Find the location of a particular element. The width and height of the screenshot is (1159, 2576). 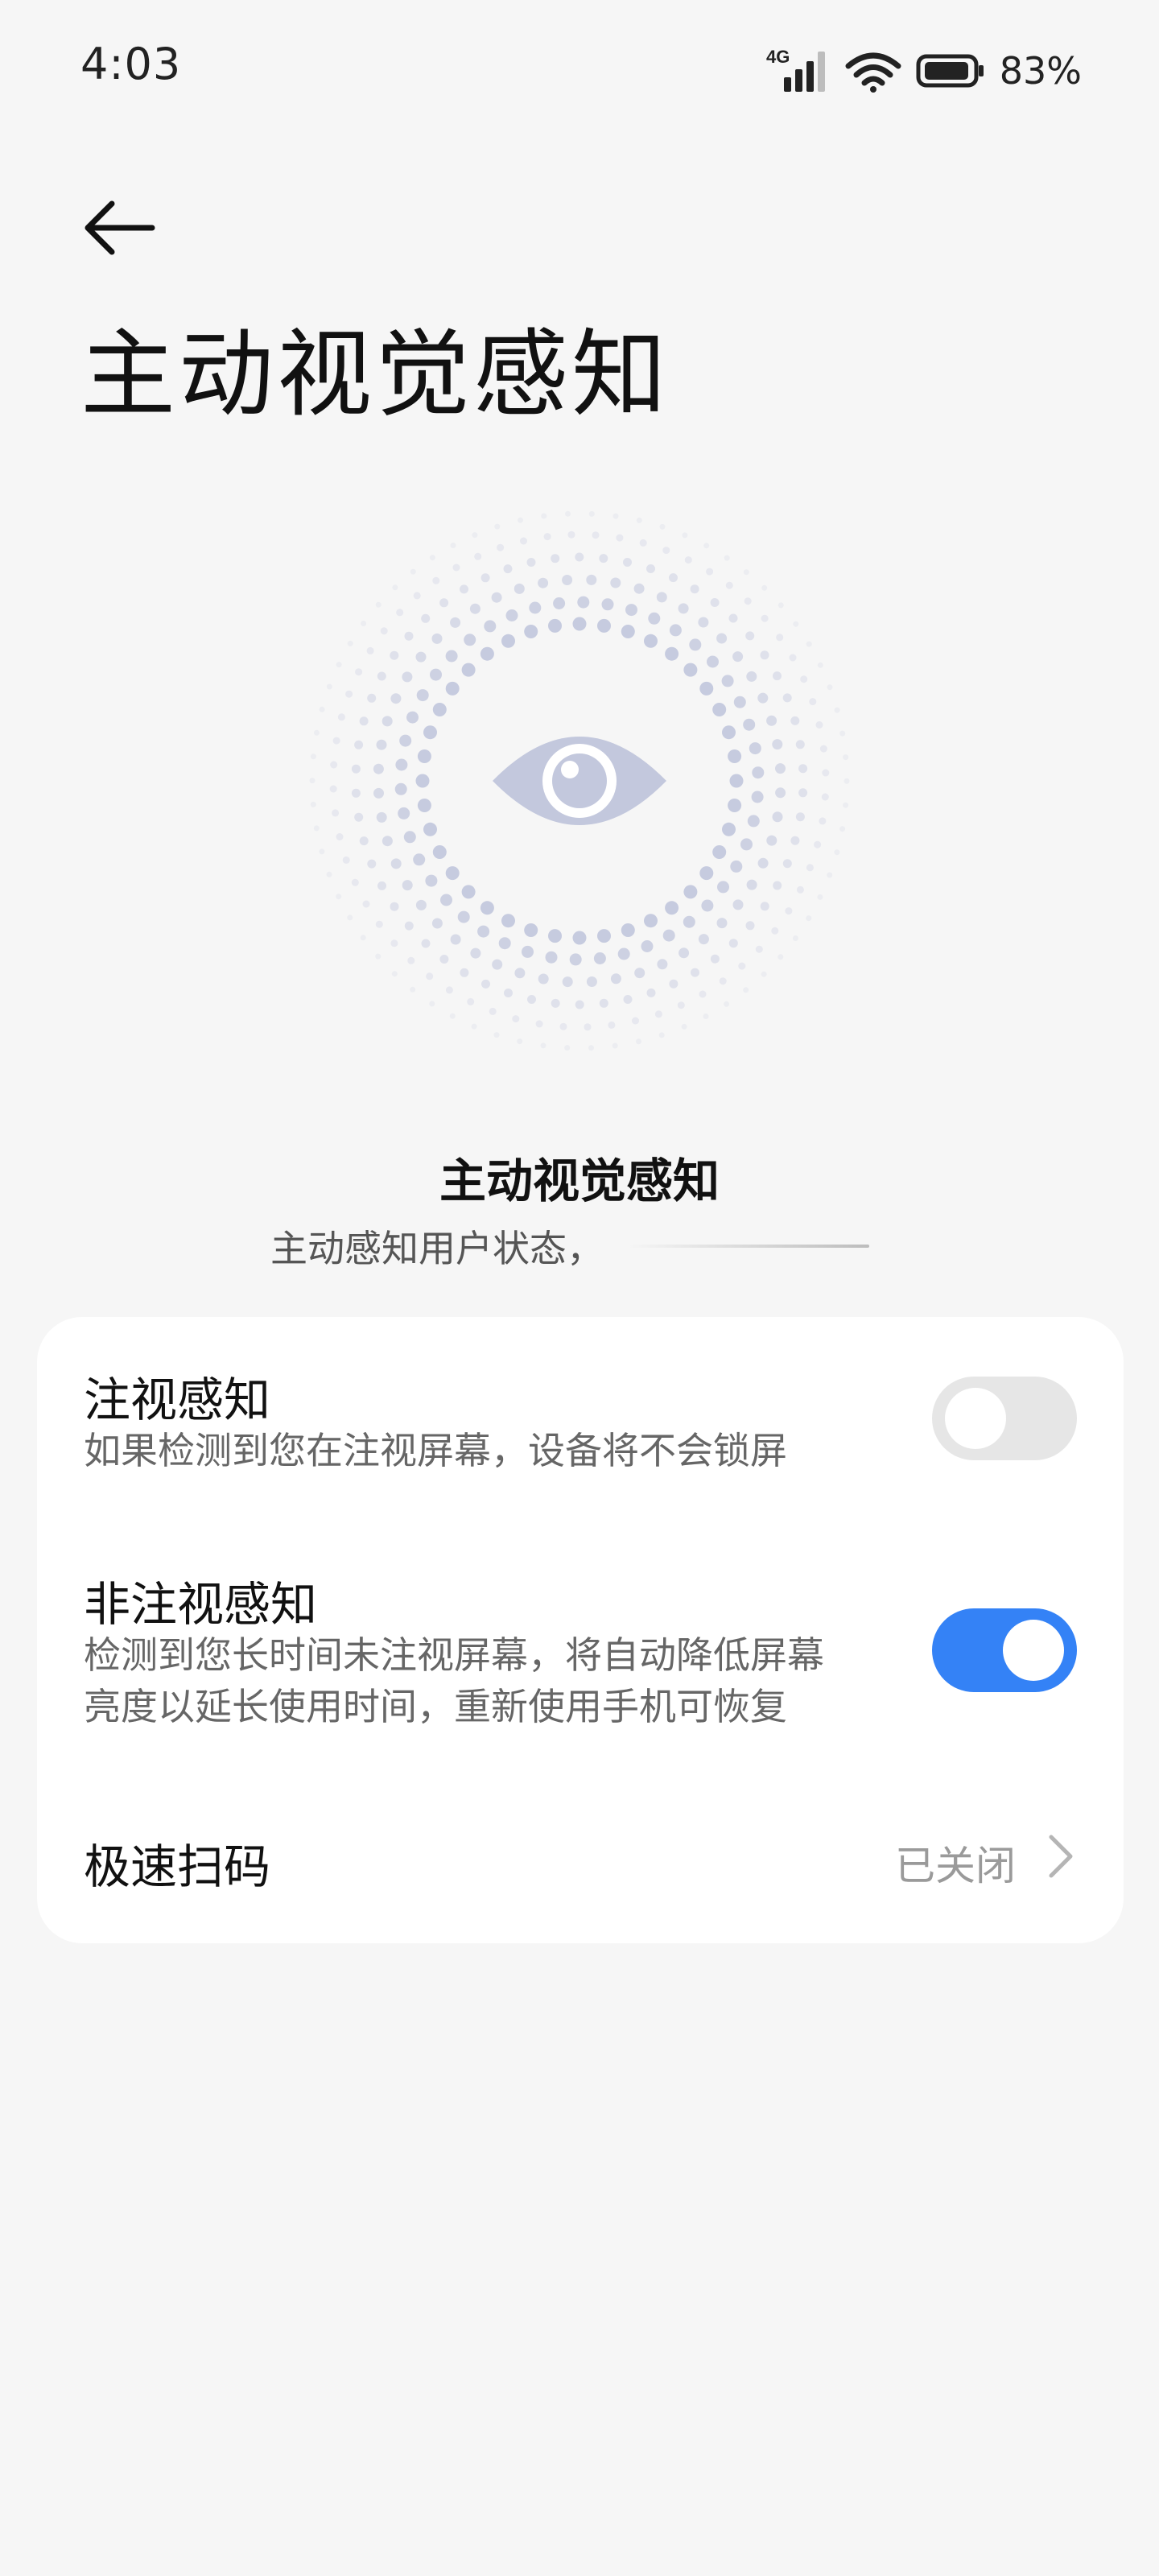

setting-row-gaze: 注视感知 如果检测到您在注视屏幕，设备将不会锁屏 is located at coordinates (580, 1417).